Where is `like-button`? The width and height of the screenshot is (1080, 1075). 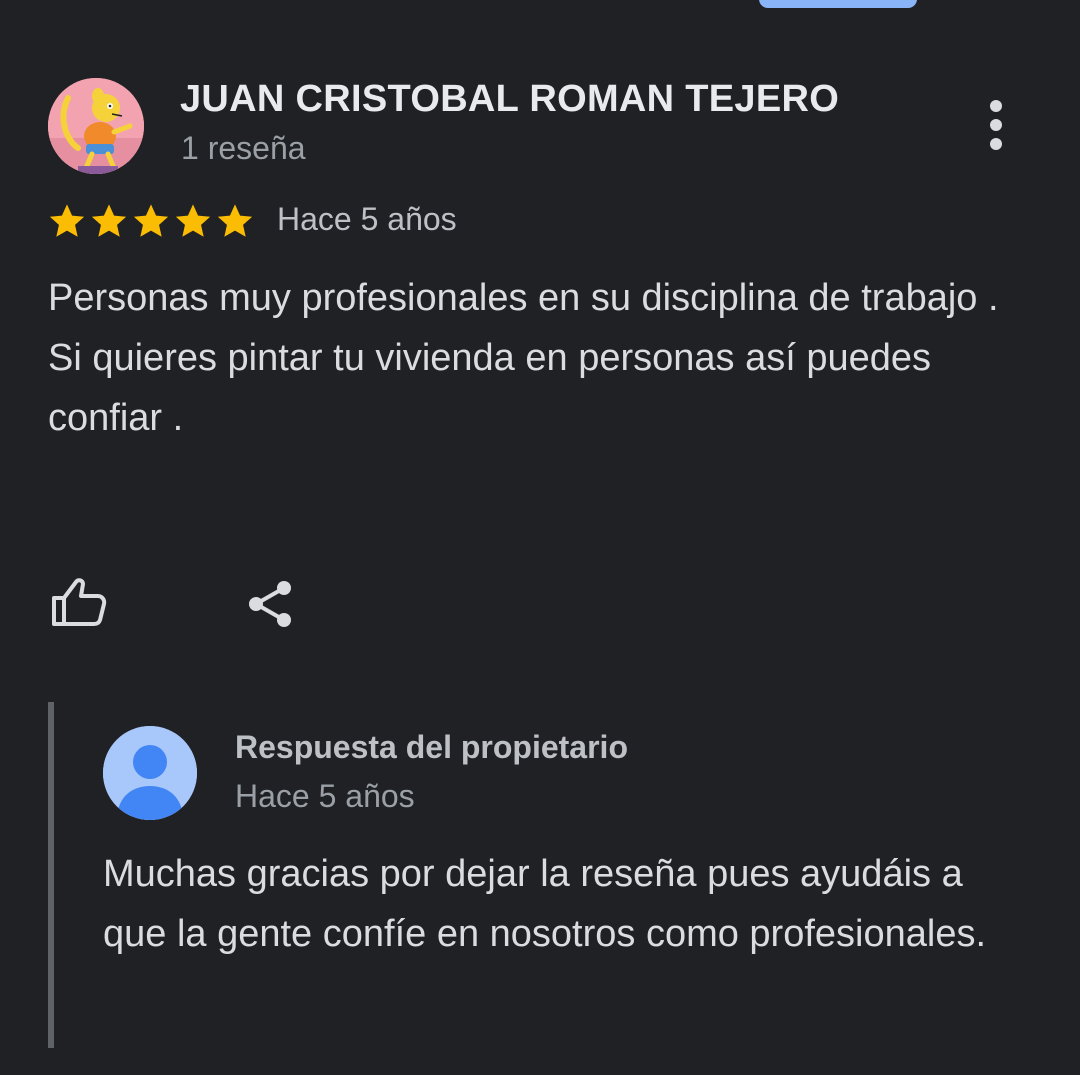 like-button is located at coordinates (79, 602).